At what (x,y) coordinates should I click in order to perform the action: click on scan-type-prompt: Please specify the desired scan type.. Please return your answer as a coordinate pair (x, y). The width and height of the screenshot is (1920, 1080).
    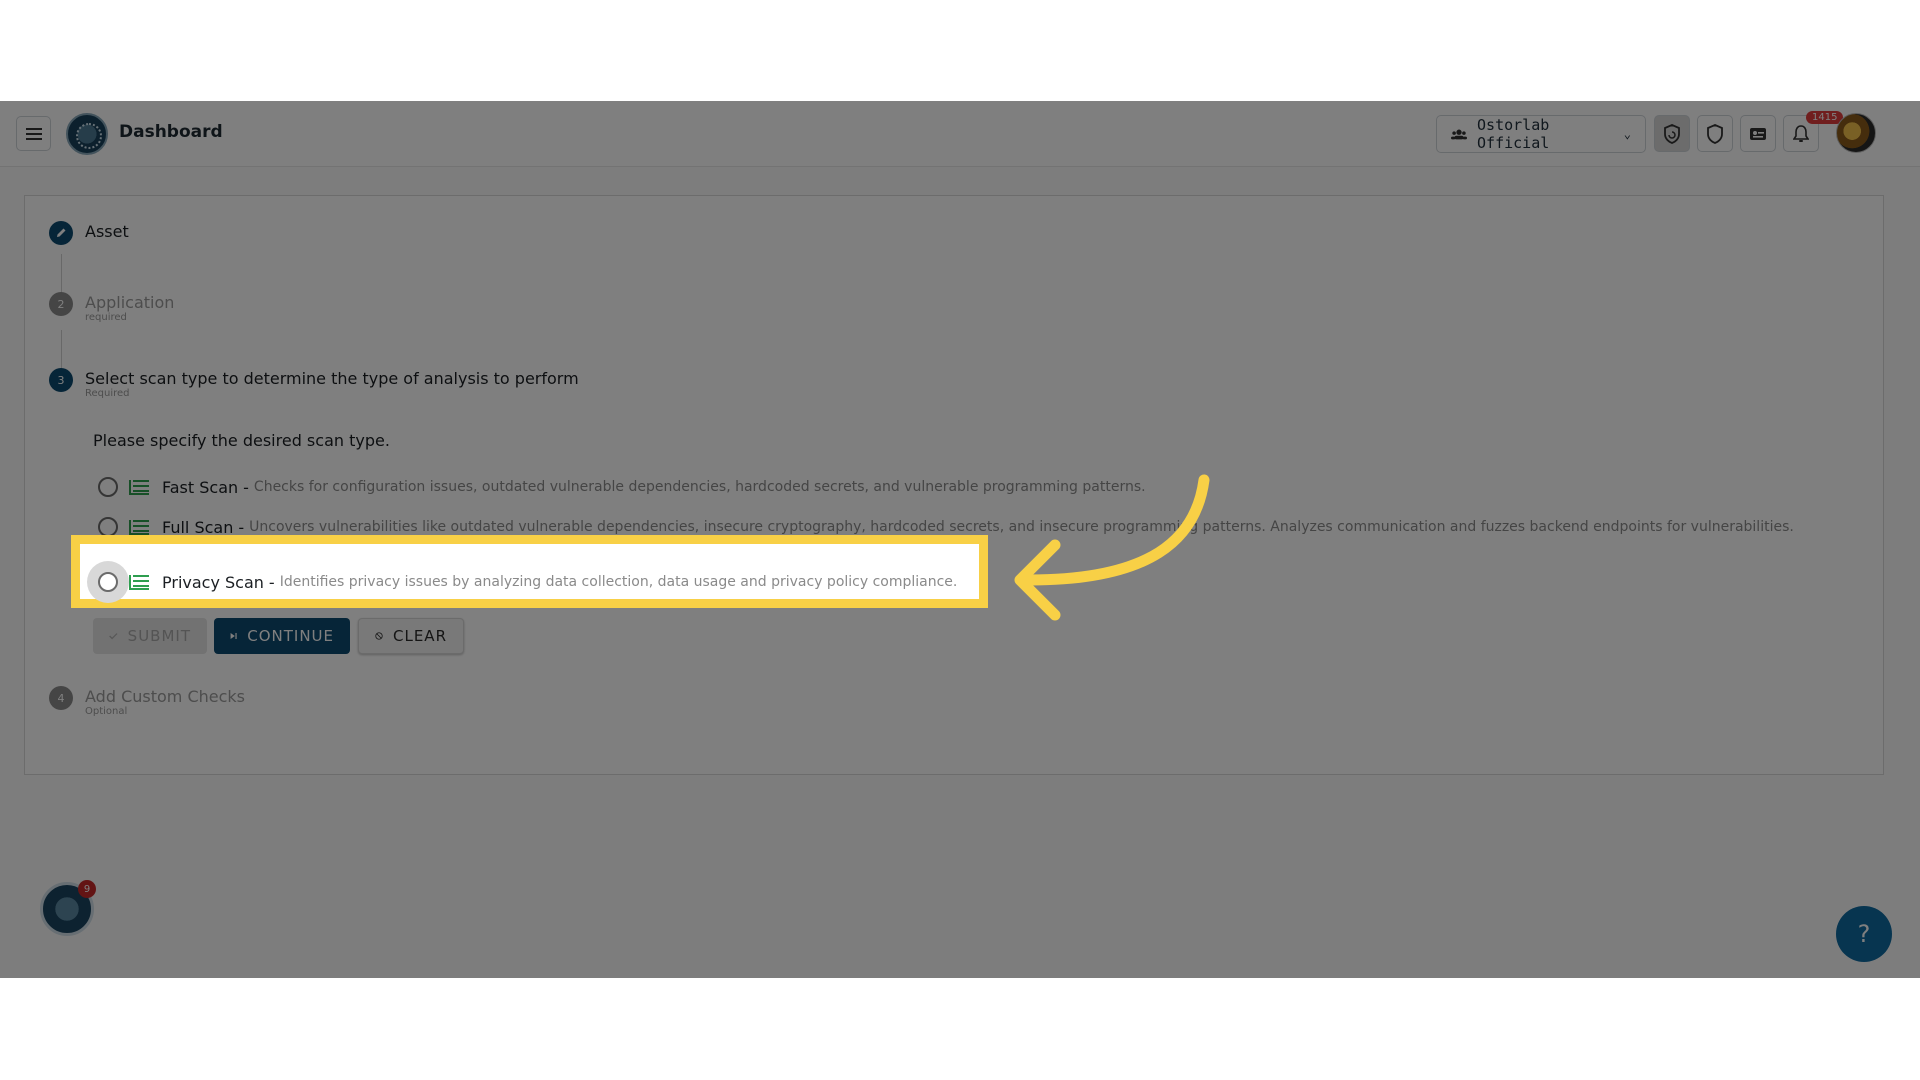
    Looking at the image, I should click on (241, 440).